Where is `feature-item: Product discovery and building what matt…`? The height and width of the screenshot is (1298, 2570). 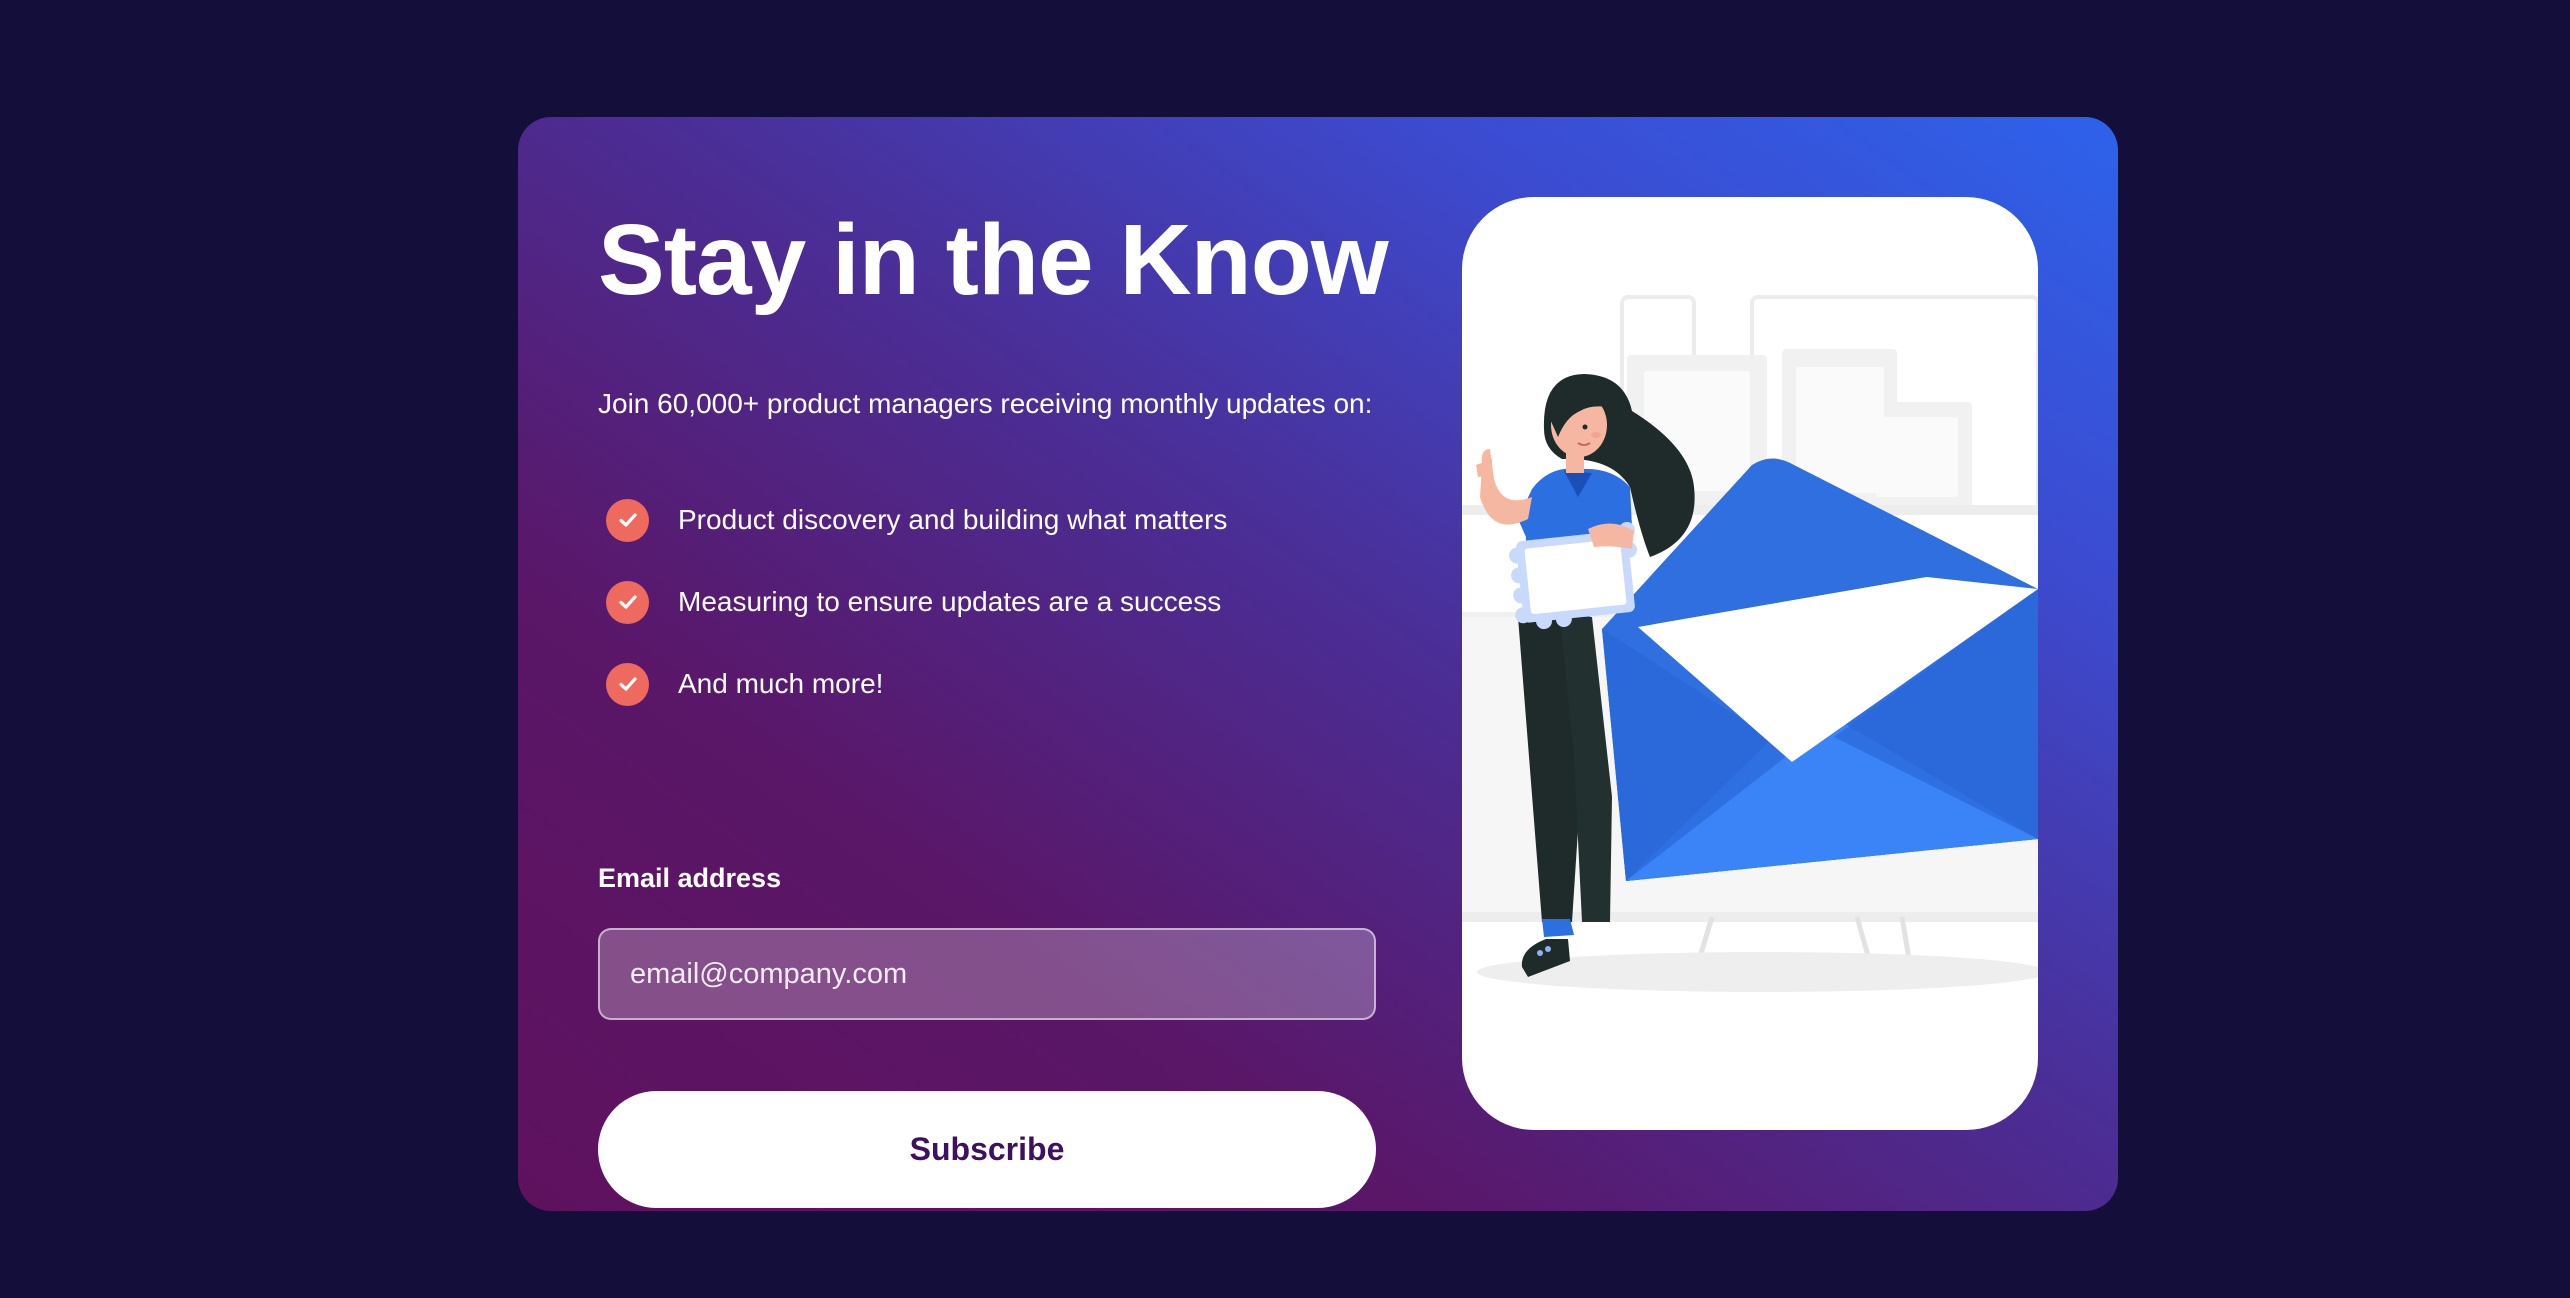
feature-item: Product discovery and building what matt… is located at coordinates (916, 520).